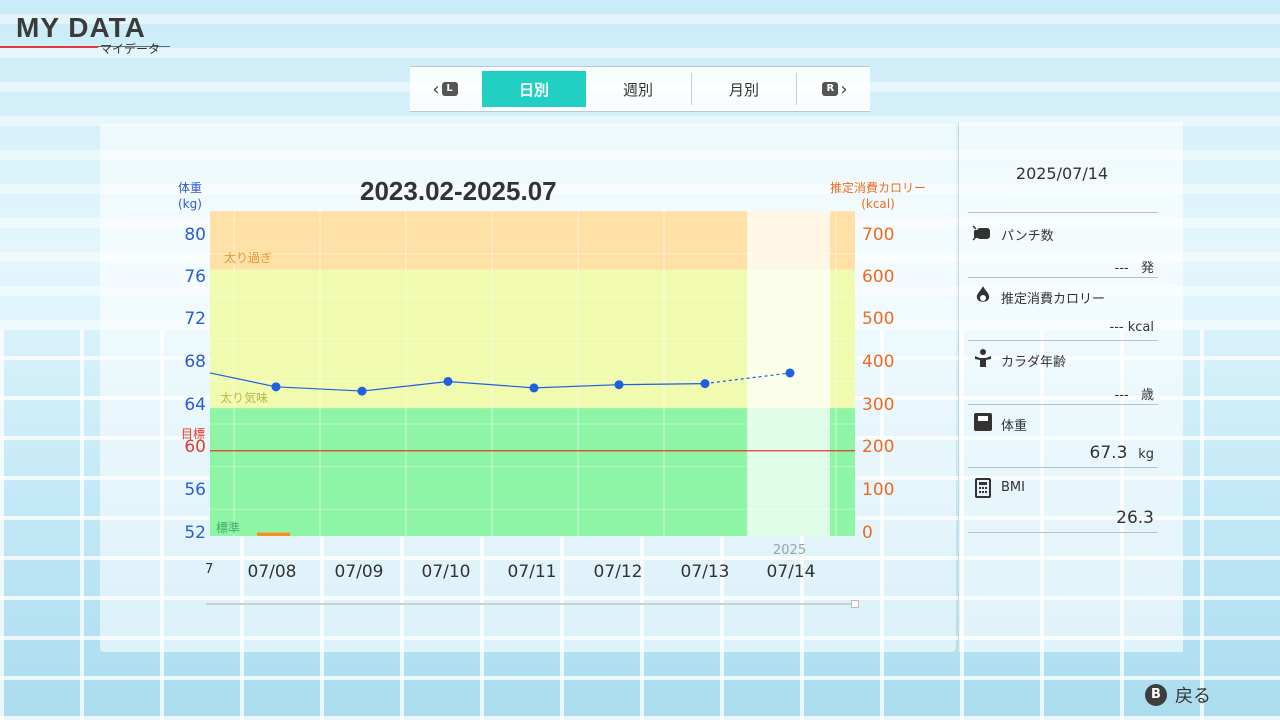 The image size is (1280, 720). I want to click on stat-value-bmi: 26.3, so click(1135, 518).